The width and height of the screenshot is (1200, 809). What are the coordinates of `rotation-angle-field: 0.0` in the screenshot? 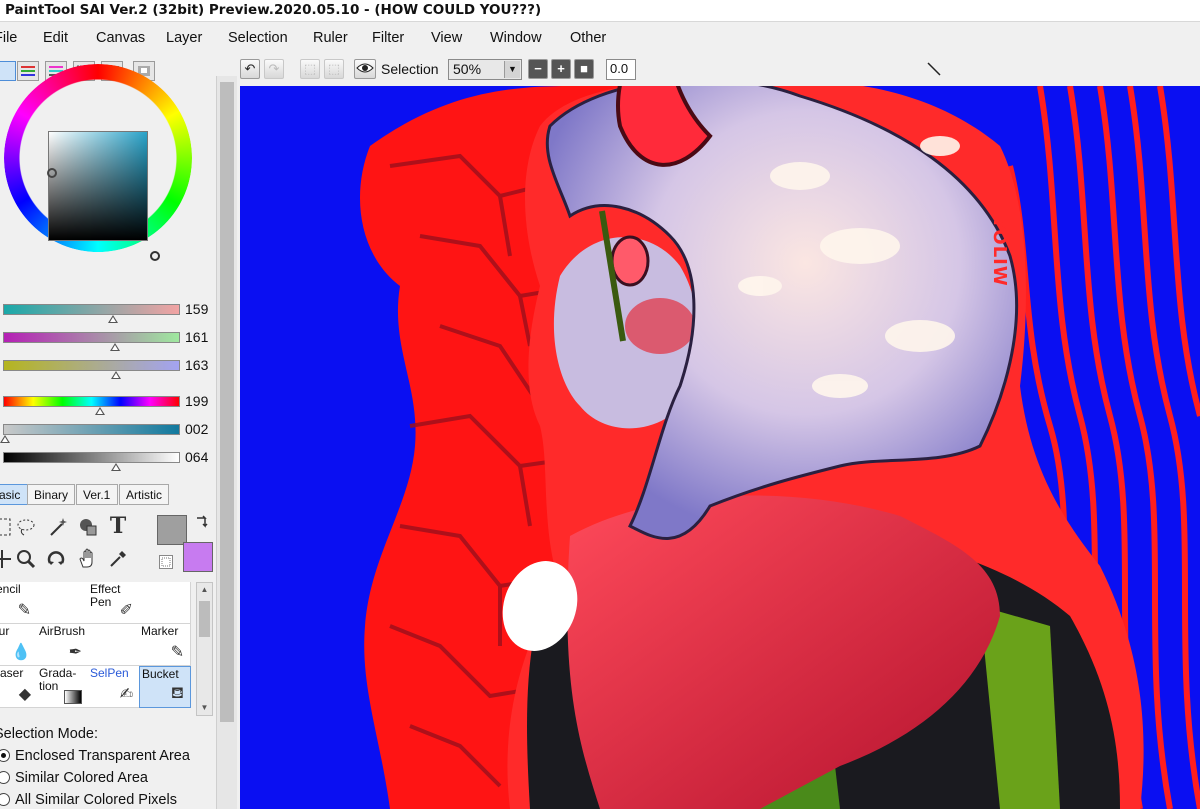 It's located at (621, 69).